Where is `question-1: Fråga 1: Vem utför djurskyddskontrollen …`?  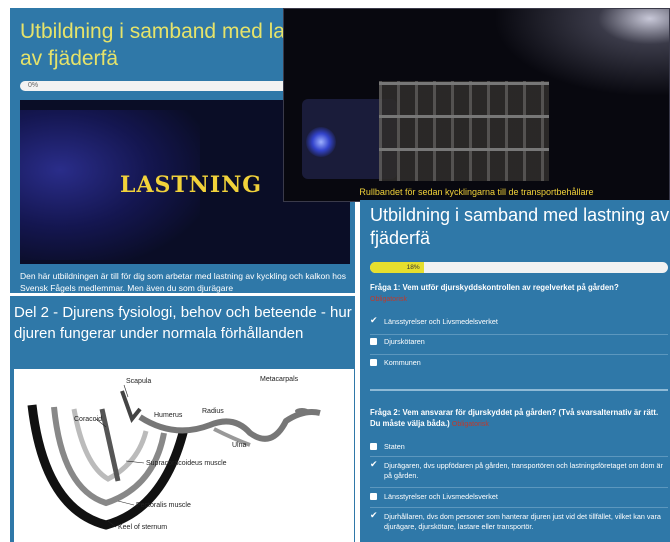
question-1: Fråga 1: Vem utför djurskyddskontrollen … is located at coordinates (518, 293).